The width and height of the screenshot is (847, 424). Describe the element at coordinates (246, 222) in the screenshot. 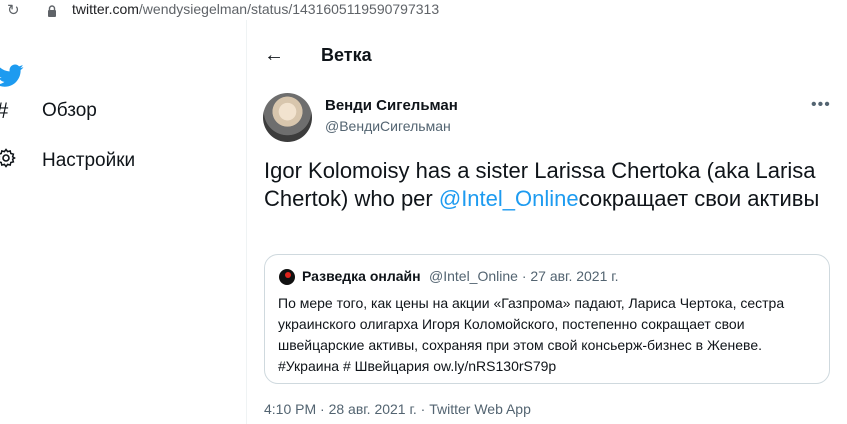

I see `column-divider` at that location.